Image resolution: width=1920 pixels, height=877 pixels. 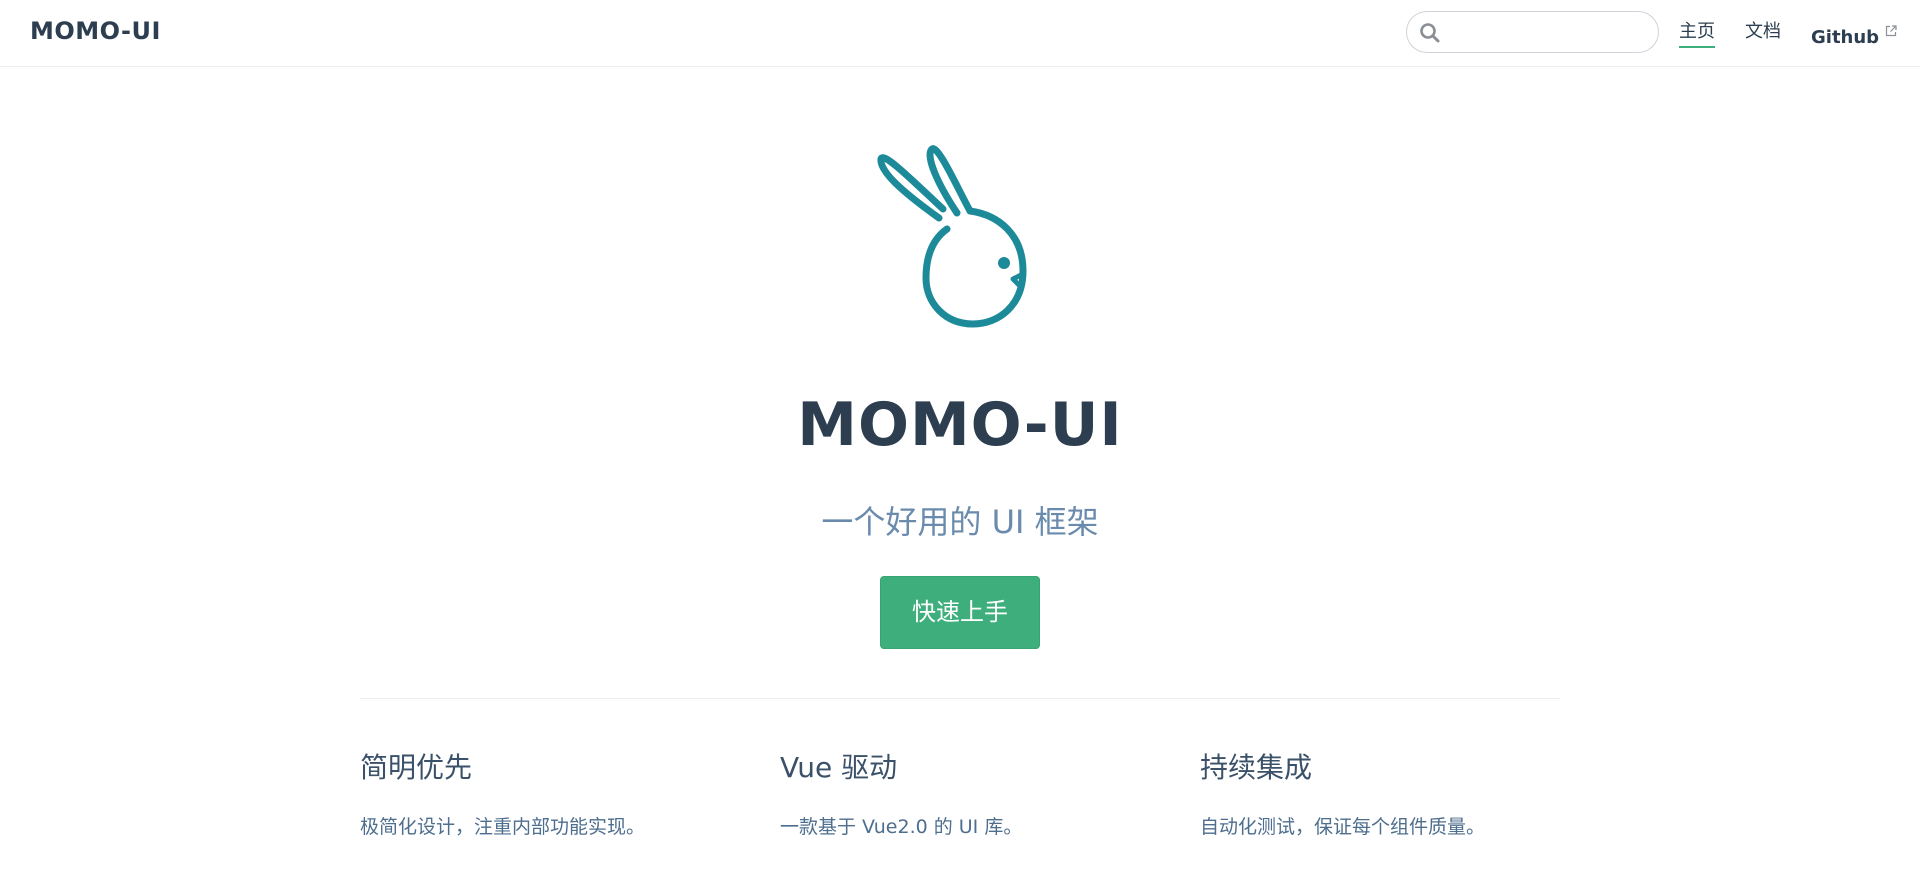 What do you see at coordinates (960, 425) in the screenshot?
I see `hero-title: MOMO-UI` at bounding box center [960, 425].